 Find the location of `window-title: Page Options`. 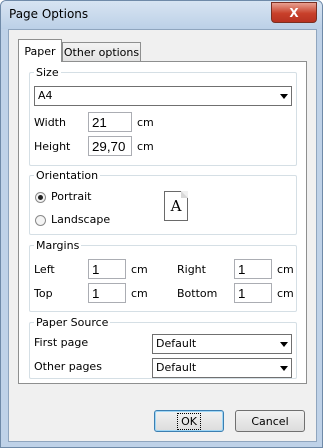

window-title: Page Options is located at coordinates (49, 14).